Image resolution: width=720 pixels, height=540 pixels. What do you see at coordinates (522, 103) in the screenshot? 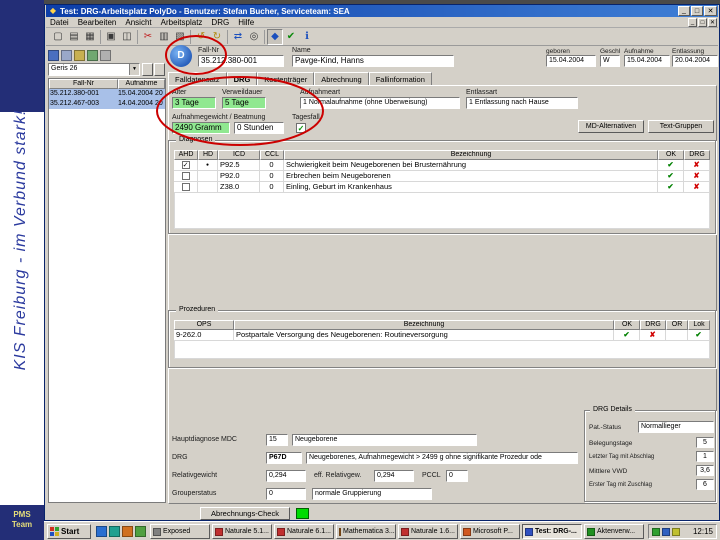
I see `entlassart-field: 1 Entlassung nach Hause` at bounding box center [522, 103].